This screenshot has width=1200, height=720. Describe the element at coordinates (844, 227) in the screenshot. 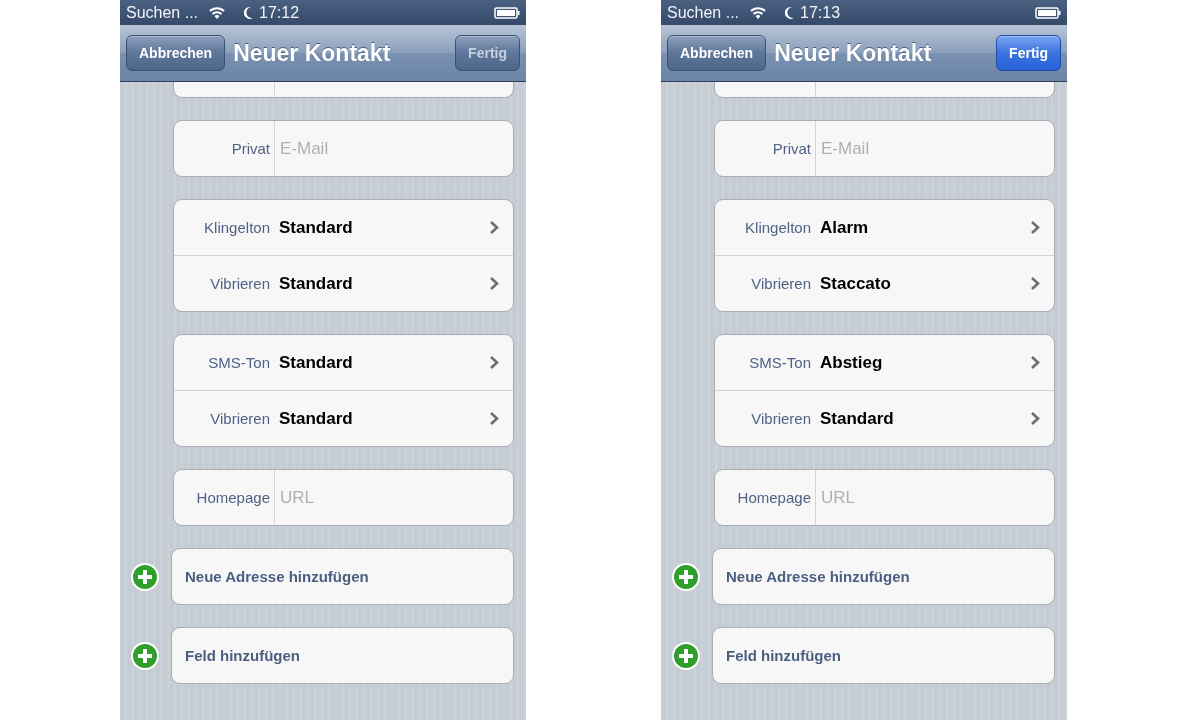

I see `setting-value: Alarm` at that location.